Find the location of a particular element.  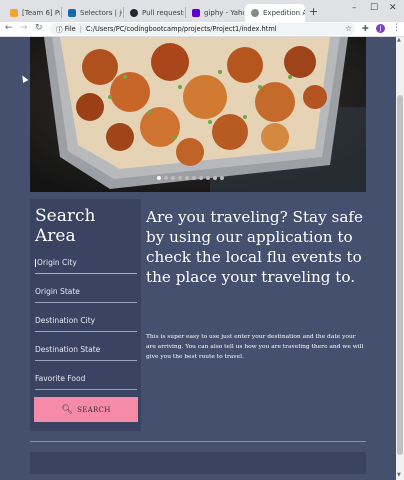

reload-icon: ↻ is located at coordinates (39, 28).